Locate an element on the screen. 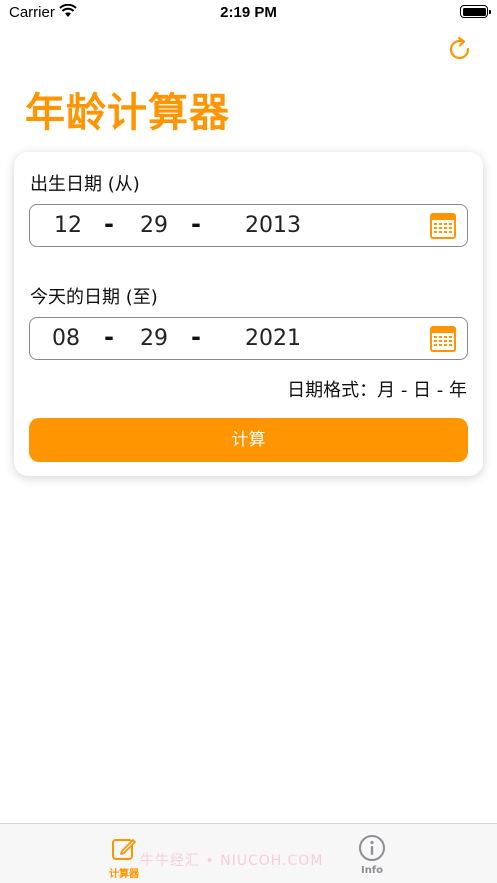 The image size is (497, 883). info-icon is located at coordinates (372, 848).